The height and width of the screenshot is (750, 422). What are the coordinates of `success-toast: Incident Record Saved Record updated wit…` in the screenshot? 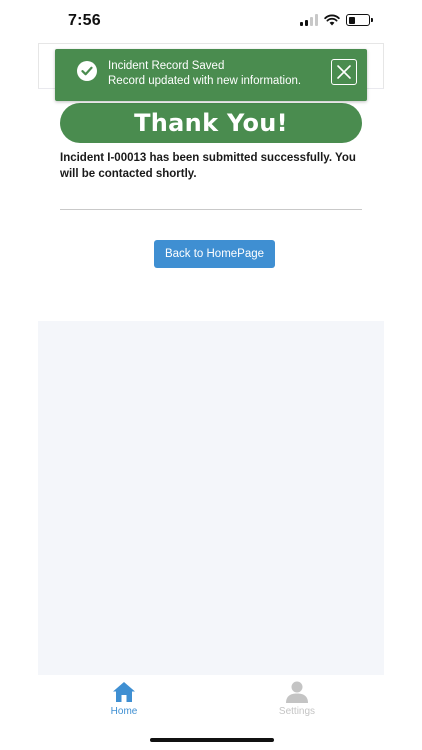 It's located at (211, 75).